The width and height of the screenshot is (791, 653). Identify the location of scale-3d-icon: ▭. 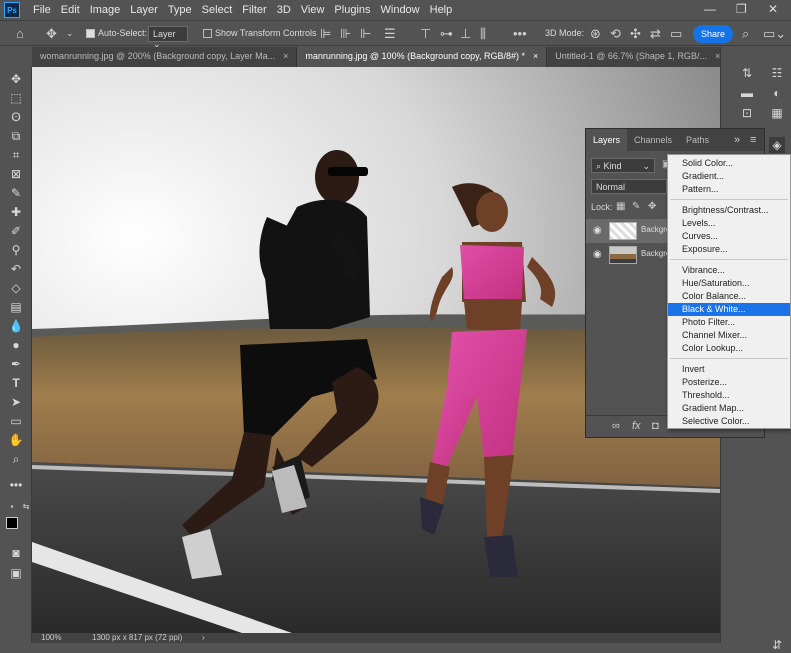
(676, 34).